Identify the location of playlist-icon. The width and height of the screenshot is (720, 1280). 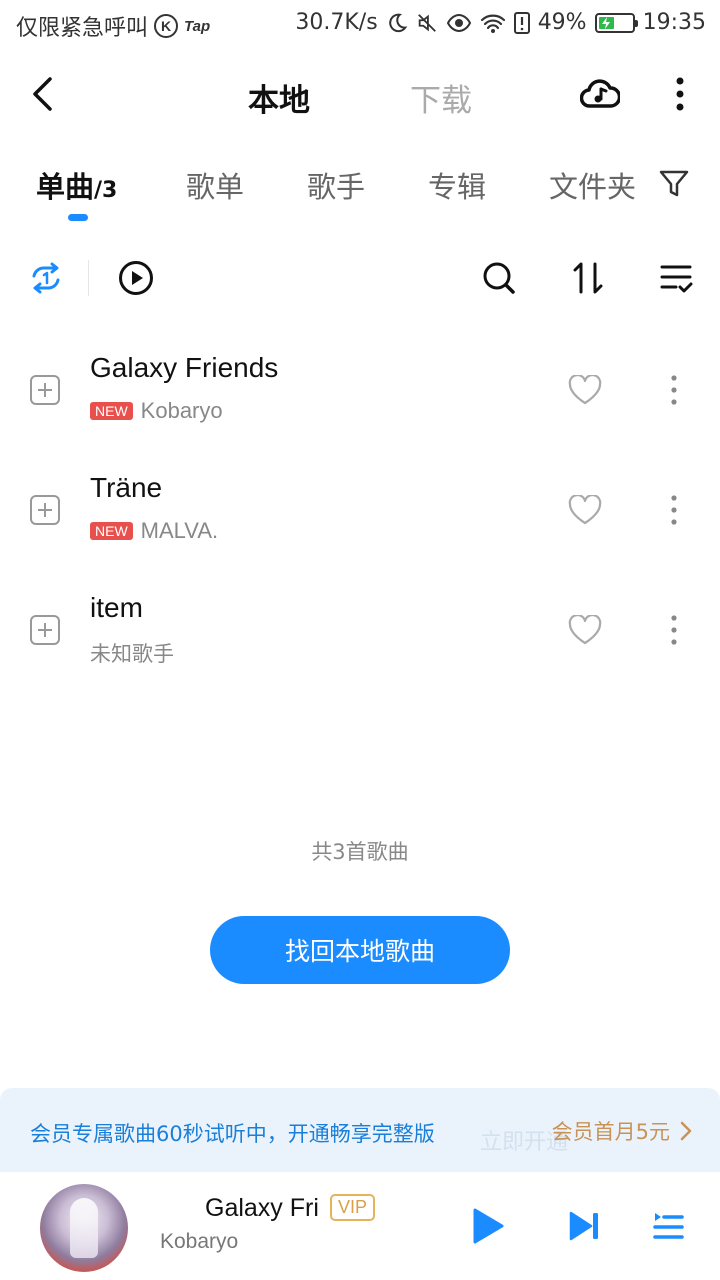
(668, 1226).